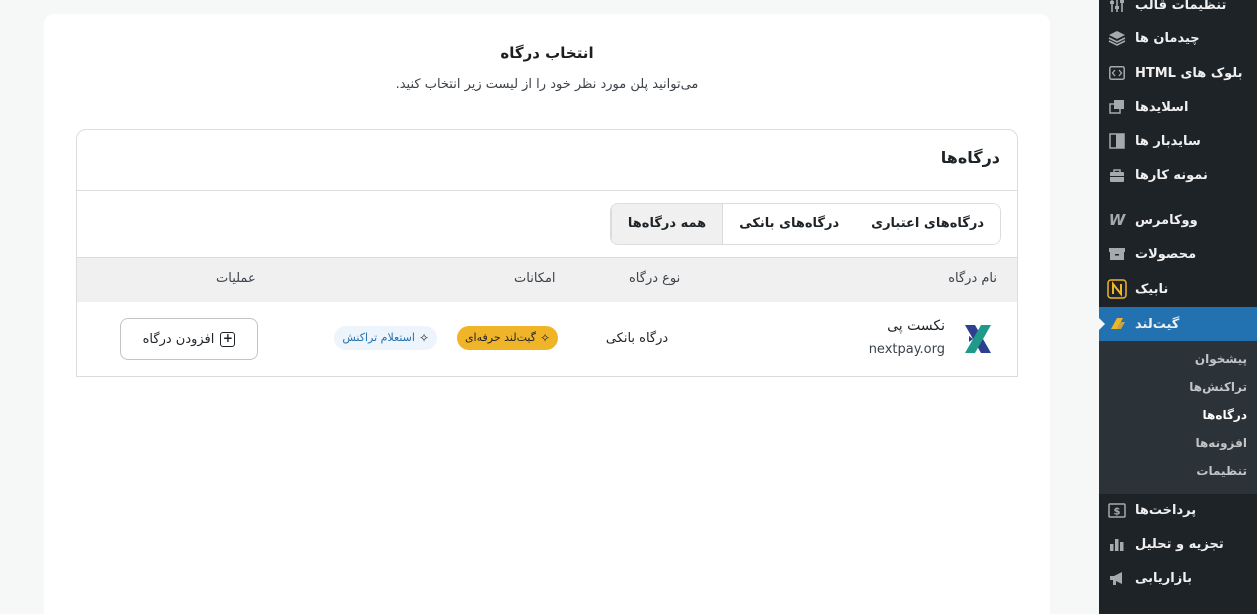  Describe the element at coordinates (1117, 175) in the screenshot. I see `briefcase-icon` at that location.